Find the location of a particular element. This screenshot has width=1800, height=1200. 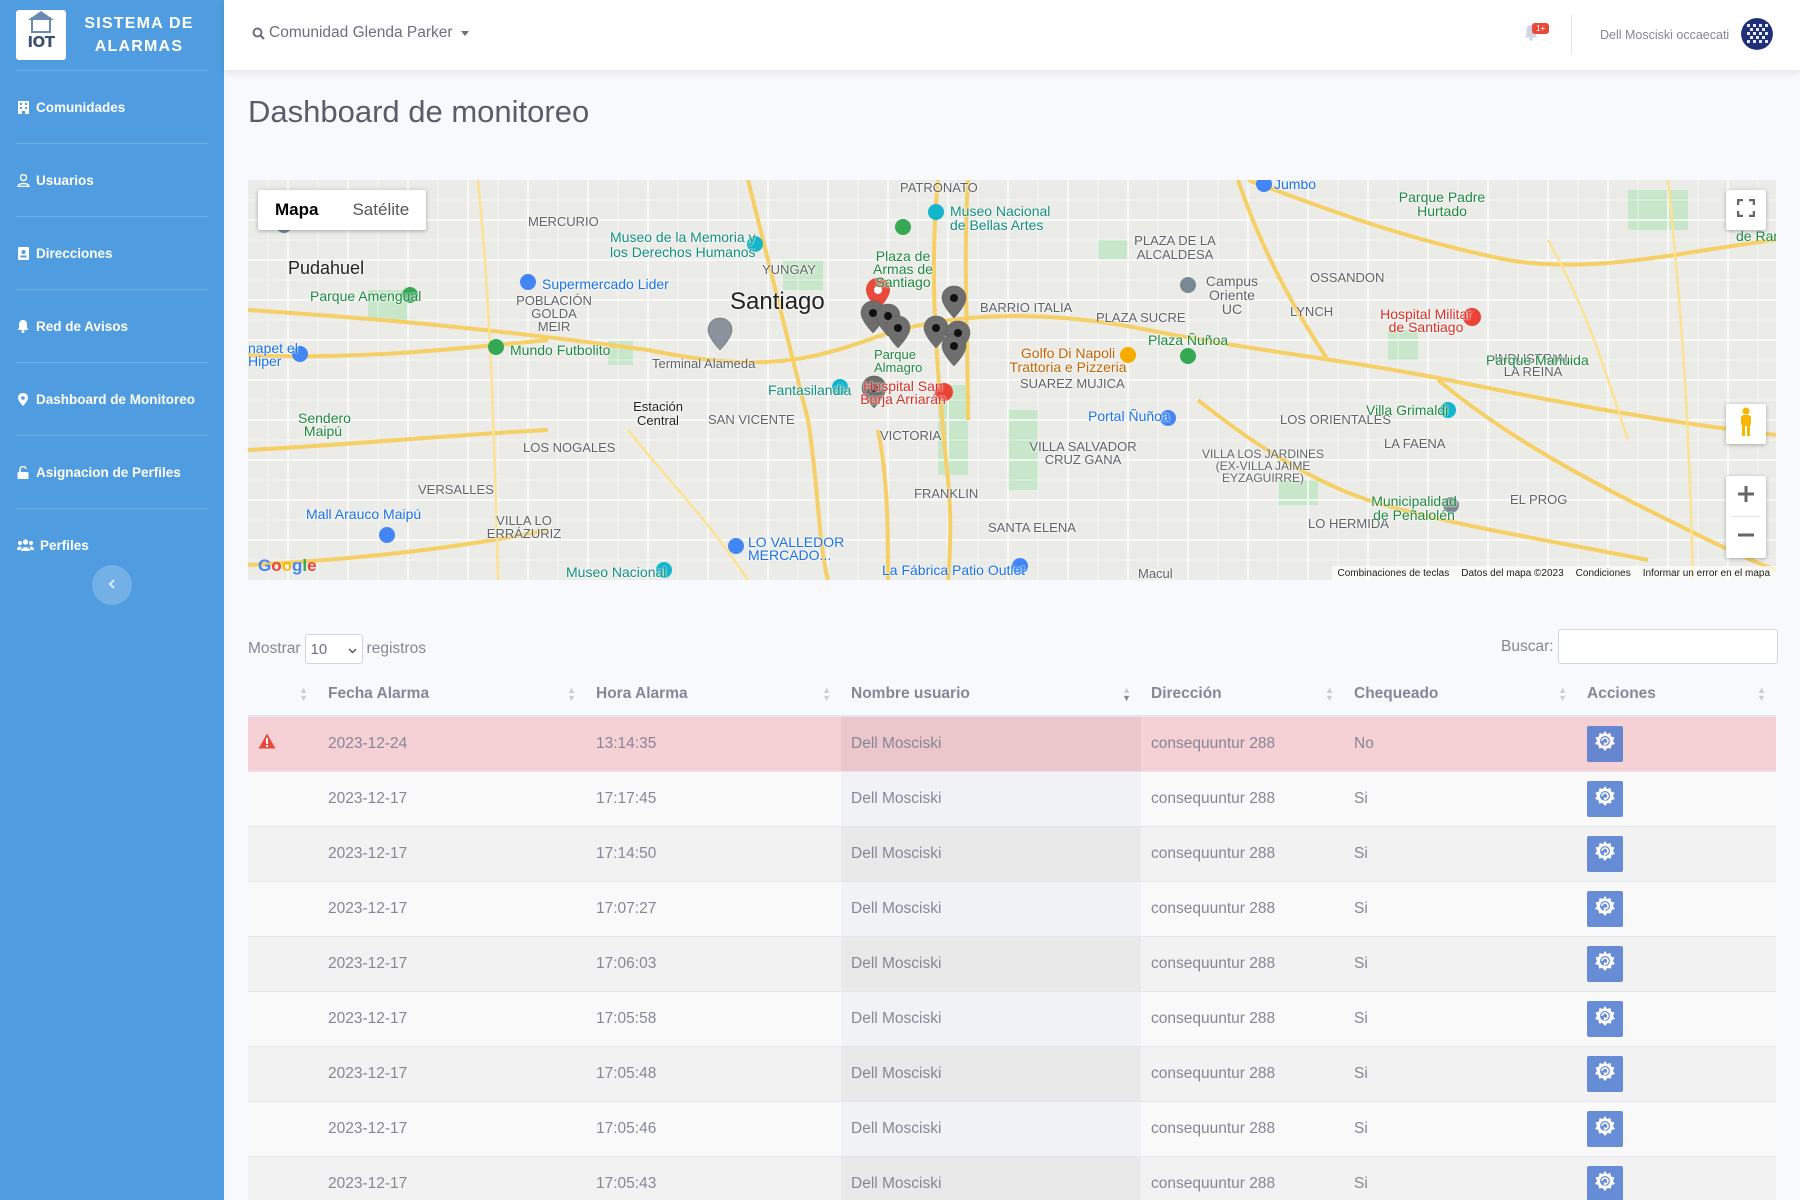

map-label-patronato: PATRONATO is located at coordinates (939, 187).